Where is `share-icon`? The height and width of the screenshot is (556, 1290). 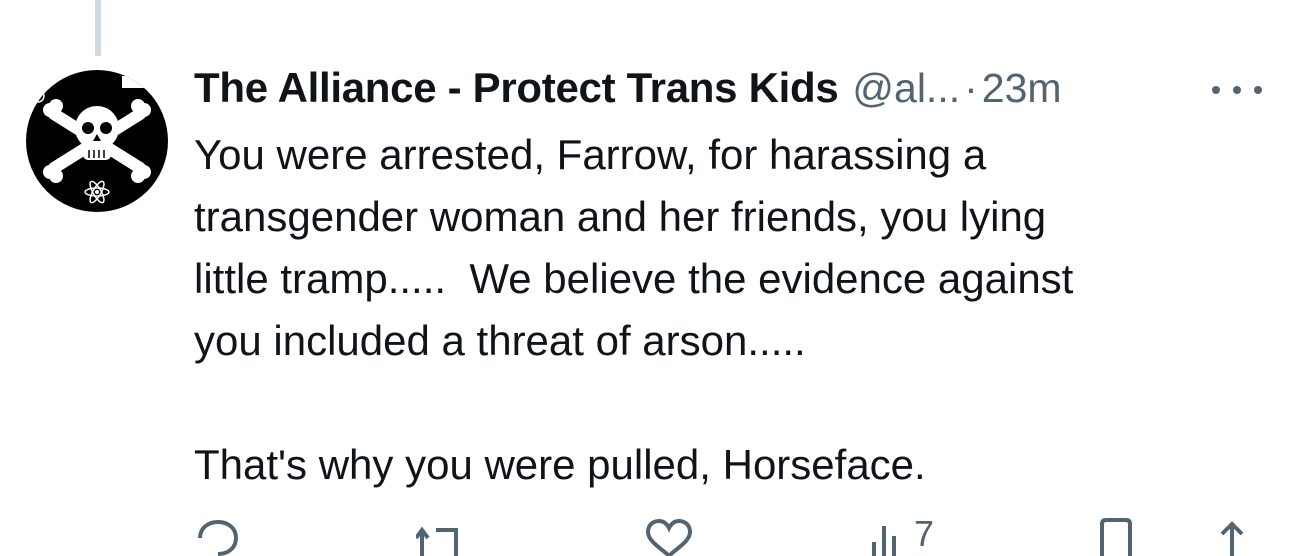 share-icon is located at coordinates (1232, 538).